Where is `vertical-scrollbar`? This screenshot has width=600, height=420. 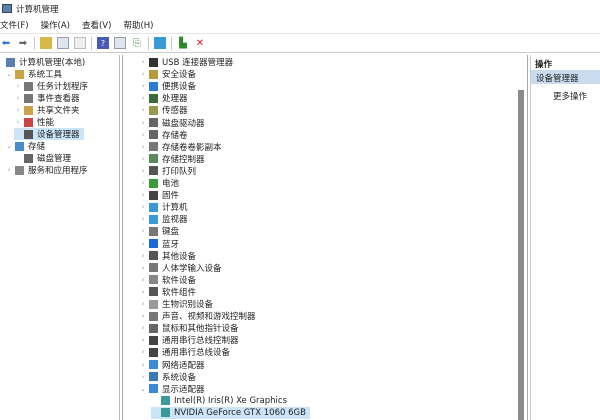
vertical-scrollbar is located at coordinates (521, 255).